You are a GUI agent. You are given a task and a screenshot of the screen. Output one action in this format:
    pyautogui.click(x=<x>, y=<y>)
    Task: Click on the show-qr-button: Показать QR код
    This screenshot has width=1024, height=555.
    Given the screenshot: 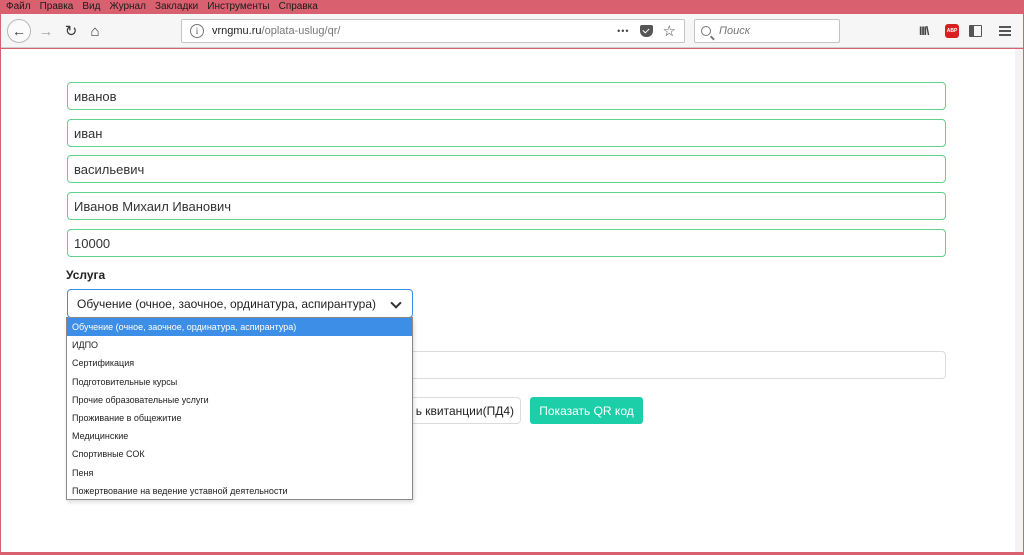 What is the action you would take?
    pyautogui.click(x=586, y=410)
    